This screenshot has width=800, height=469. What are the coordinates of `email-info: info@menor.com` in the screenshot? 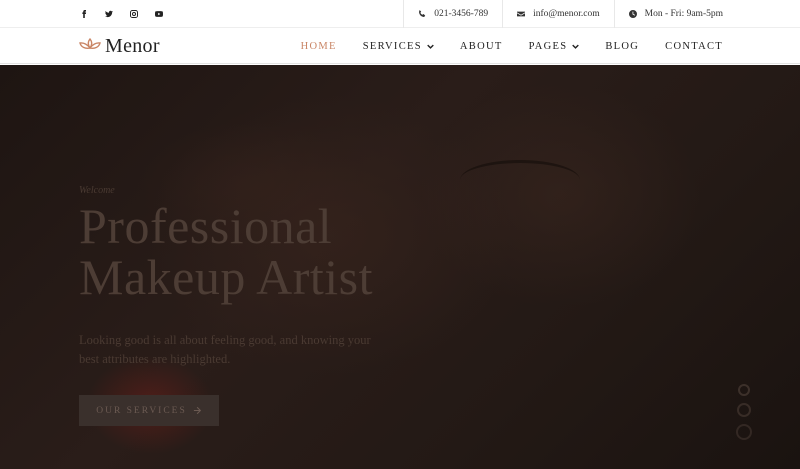 It's located at (558, 14).